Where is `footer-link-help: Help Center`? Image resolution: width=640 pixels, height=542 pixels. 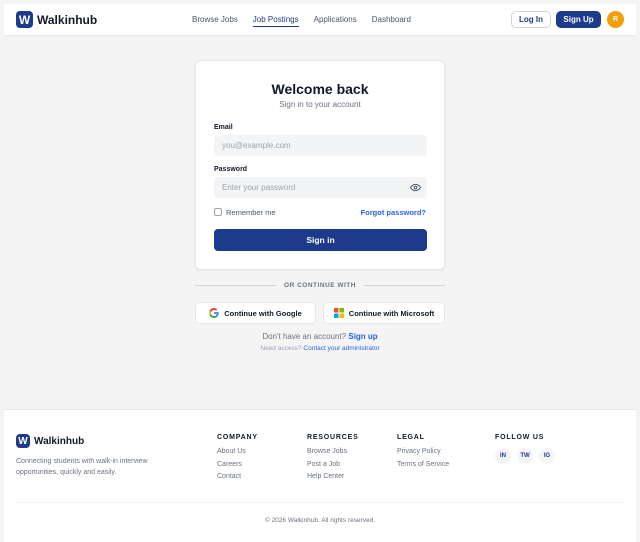
footer-link-help: Help Center is located at coordinates (333, 476).